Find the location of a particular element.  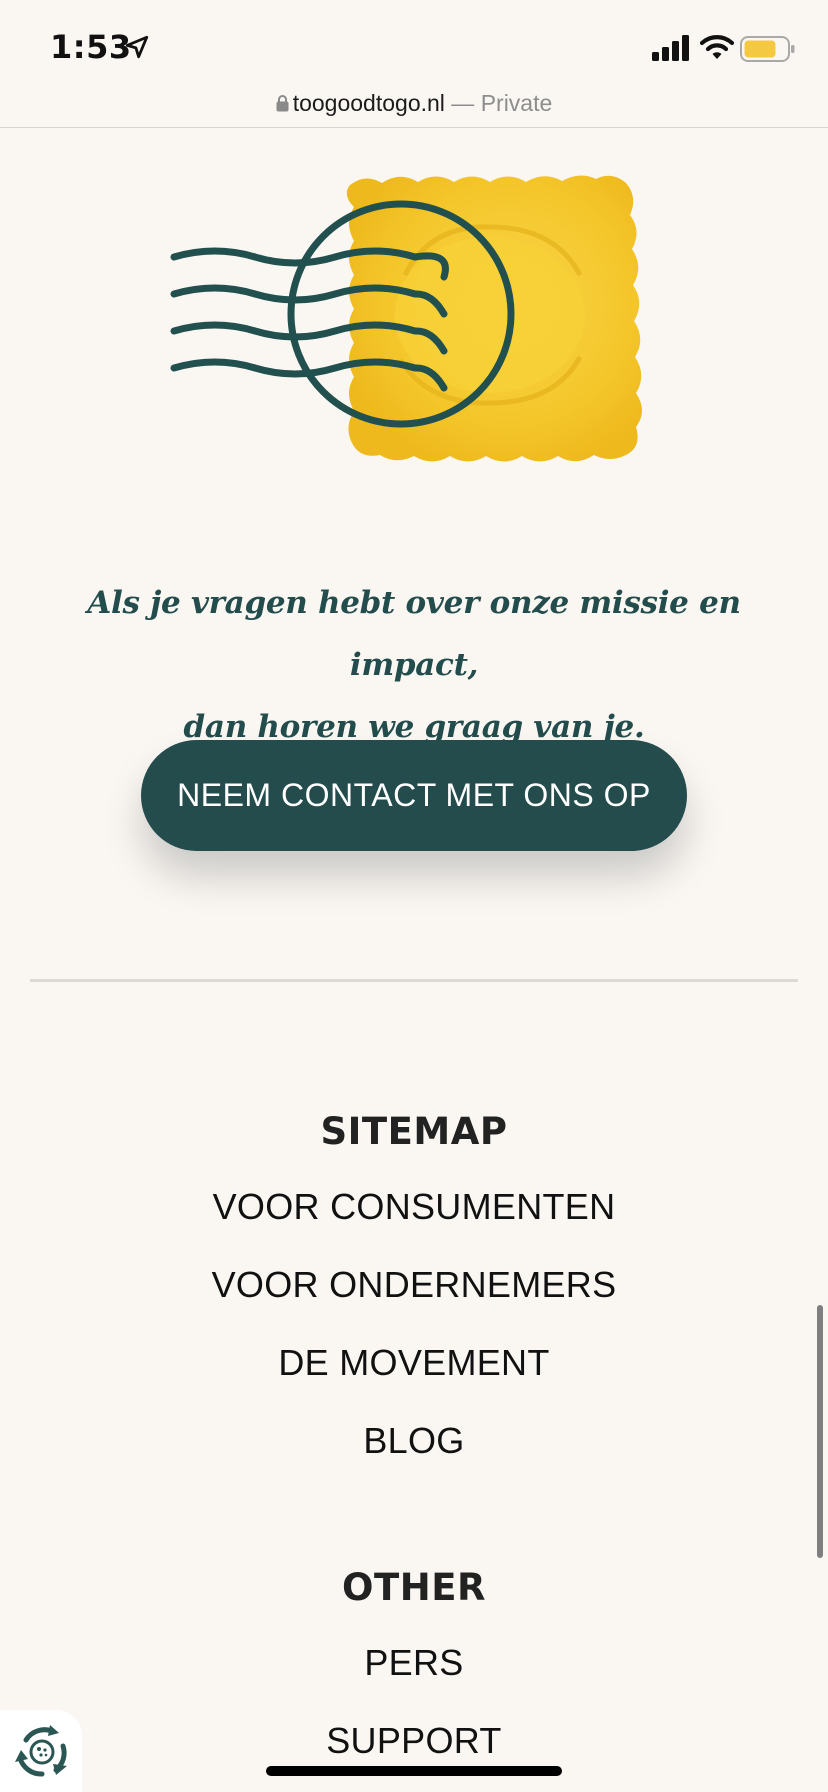

location-arrow-icon is located at coordinates (137, 47).